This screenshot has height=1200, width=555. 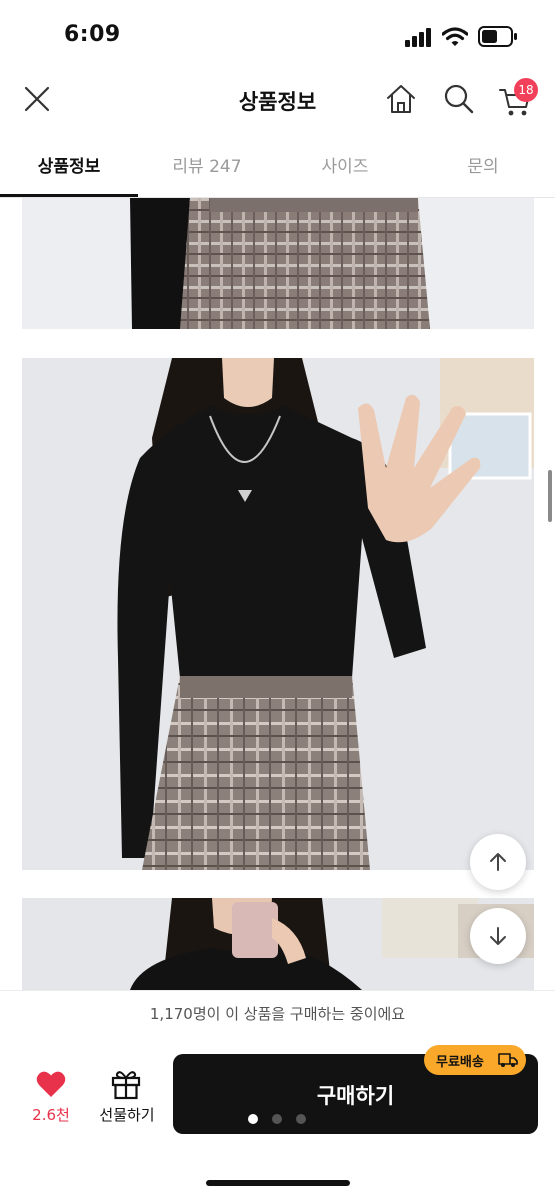 What do you see at coordinates (277, 1013) in the screenshot?
I see `purchase-activity-notice: 1,170명이 이 상품을 구매하는 중이에요` at bounding box center [277, 1013].